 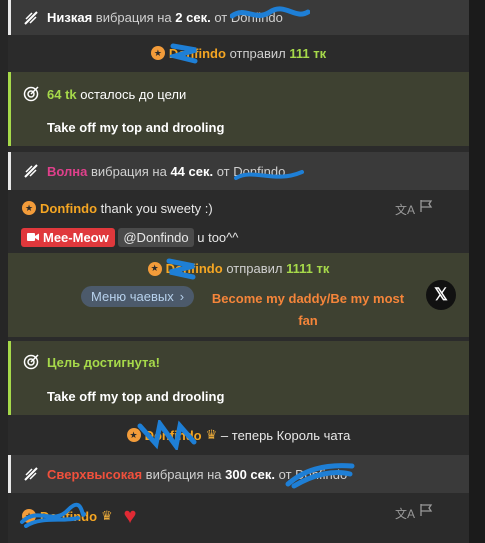 I want to click on video-camera-icon, so click(x=33, y=237).